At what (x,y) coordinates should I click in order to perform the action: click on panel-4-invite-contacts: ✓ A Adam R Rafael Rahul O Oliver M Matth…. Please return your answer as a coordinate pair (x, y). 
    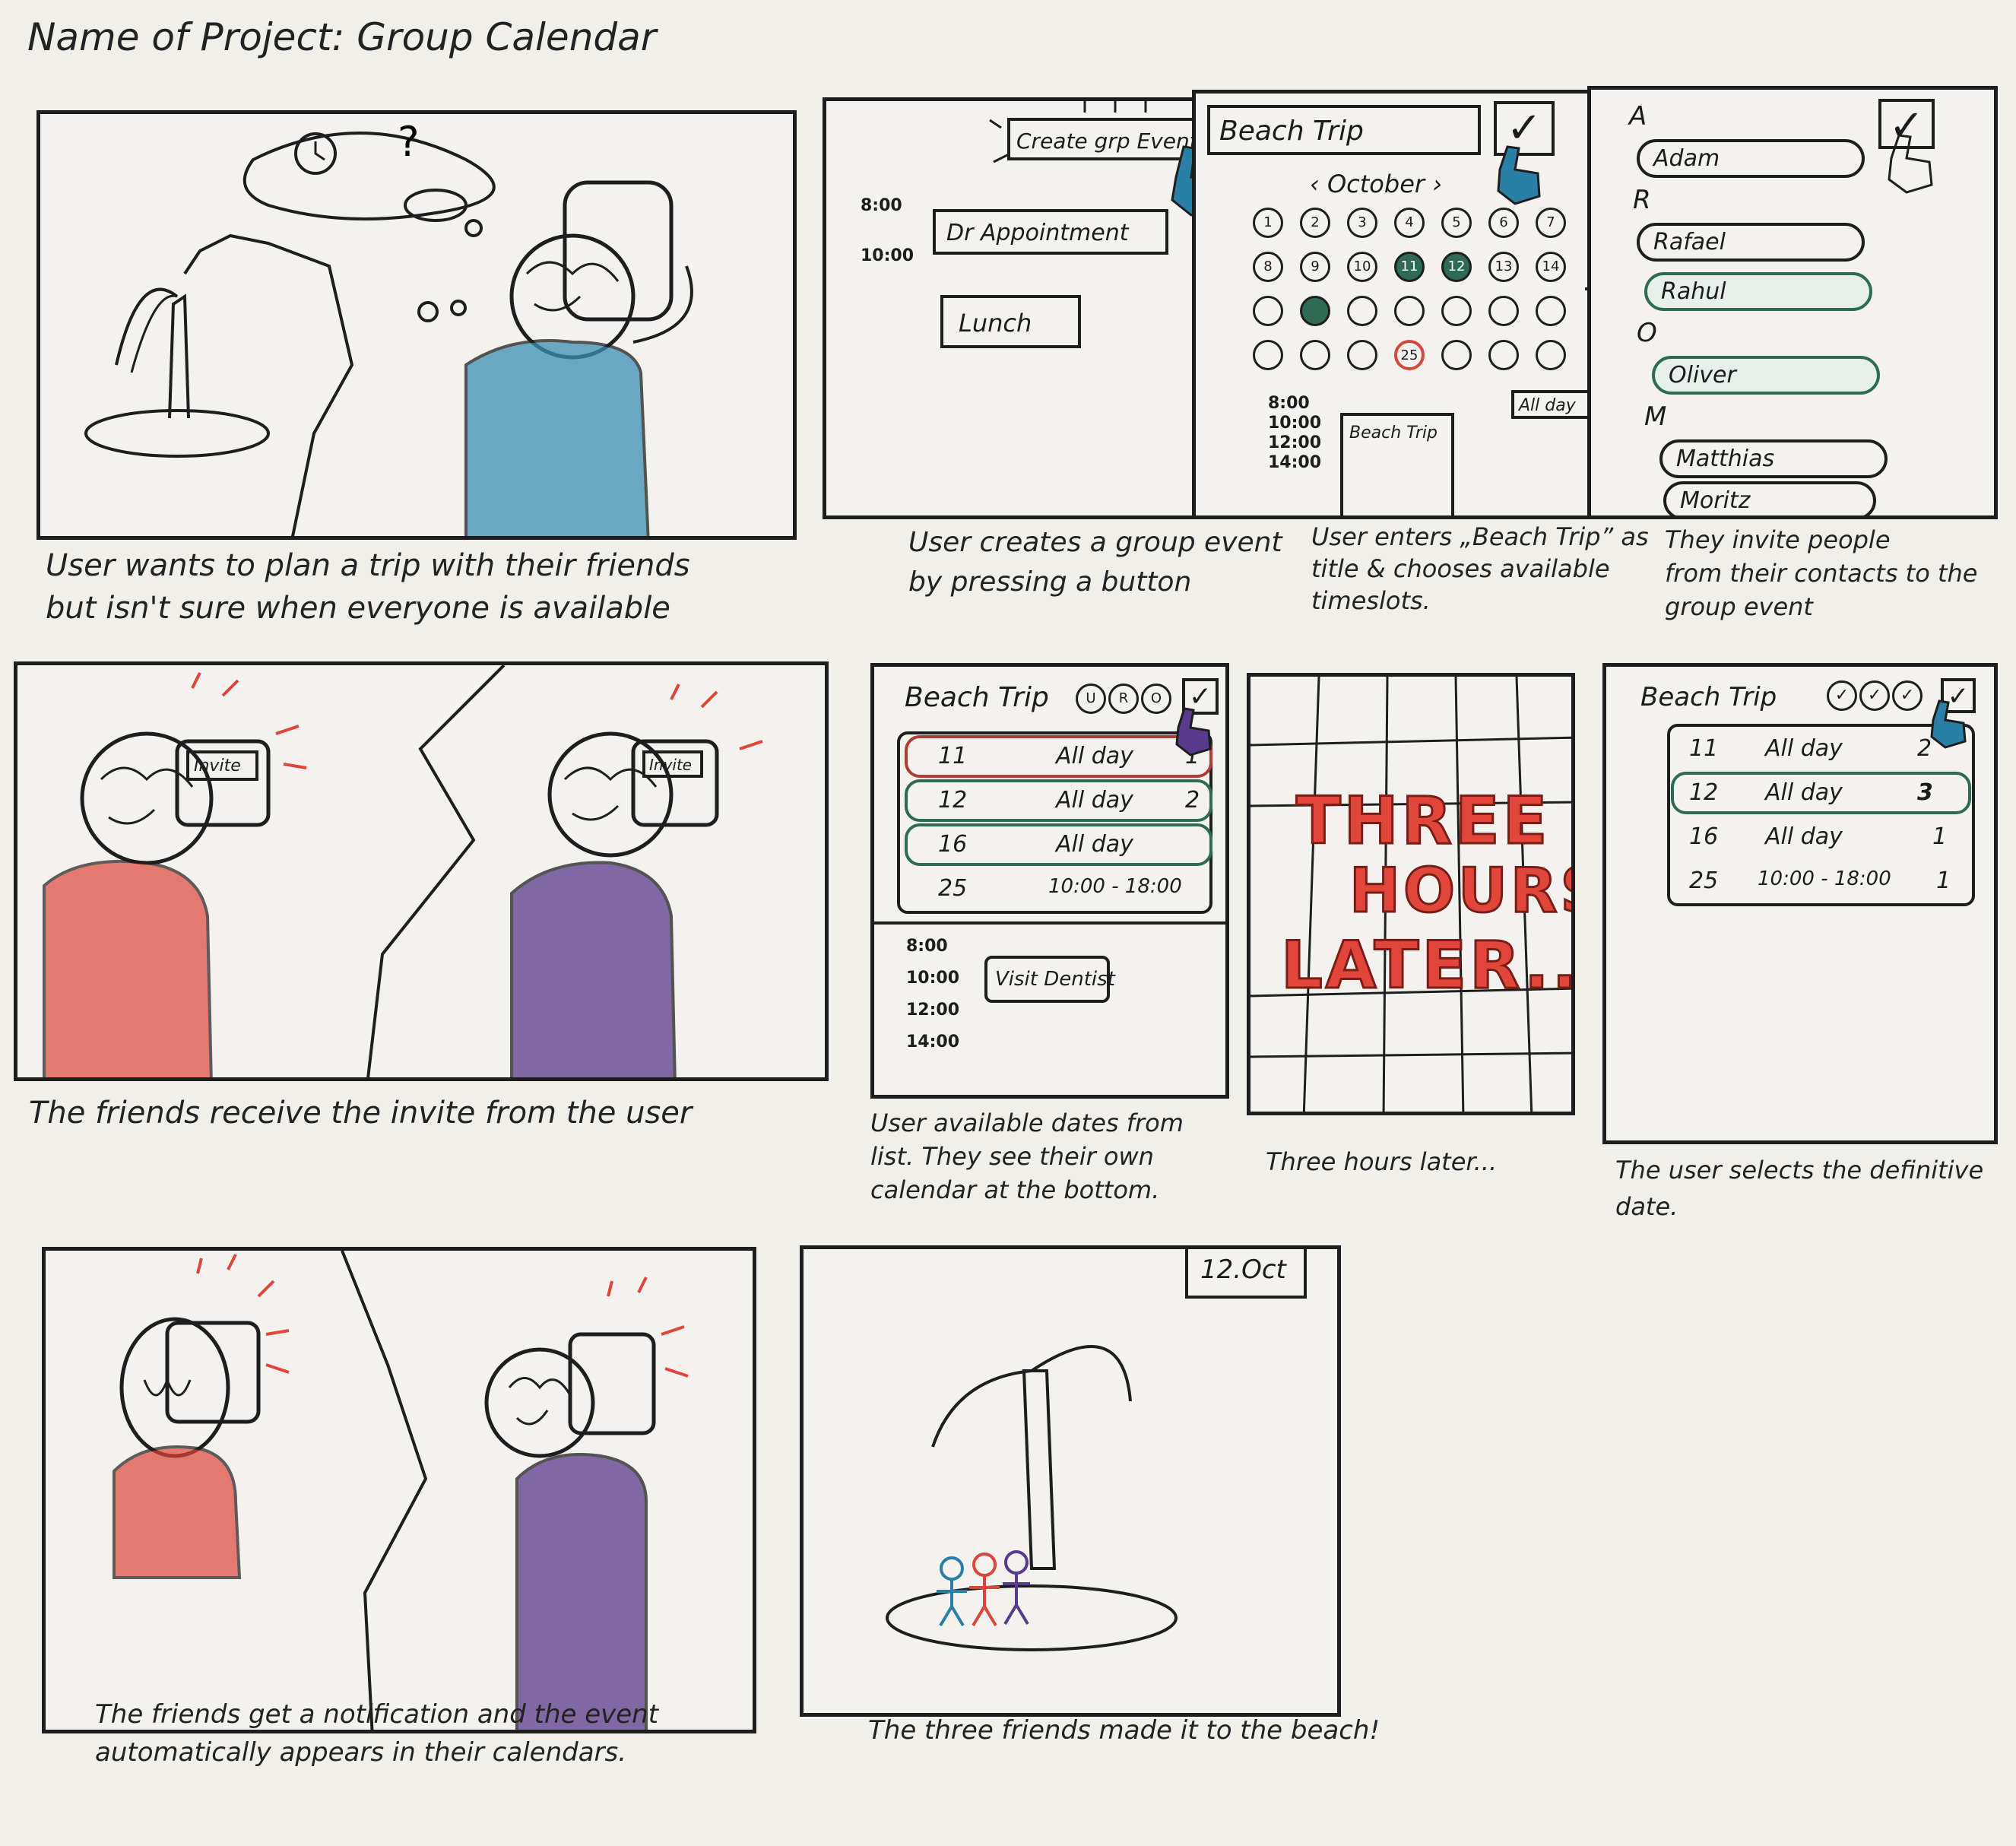
    Looking at the image, I should click on (1792, 302).